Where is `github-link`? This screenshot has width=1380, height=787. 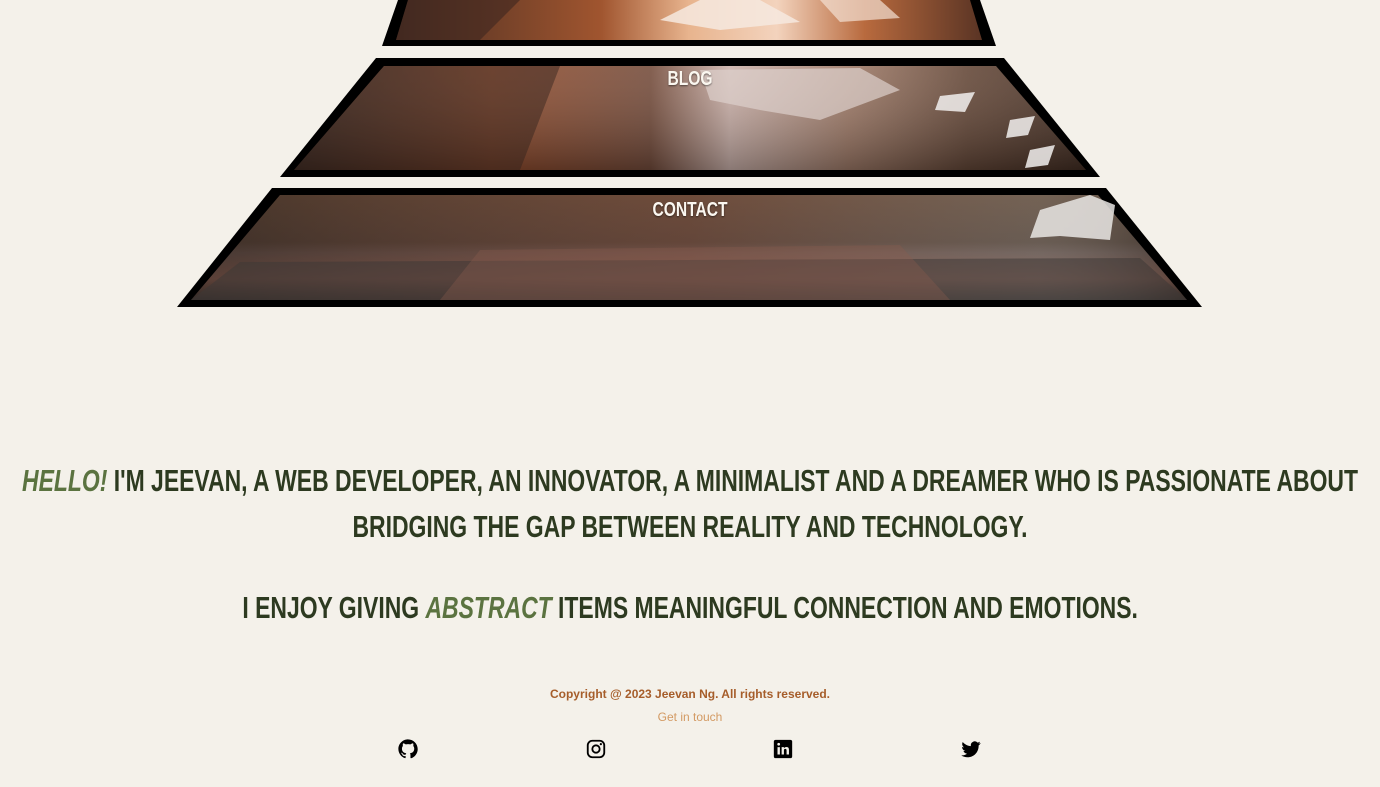
github-link is located at coordinates (408, 749).